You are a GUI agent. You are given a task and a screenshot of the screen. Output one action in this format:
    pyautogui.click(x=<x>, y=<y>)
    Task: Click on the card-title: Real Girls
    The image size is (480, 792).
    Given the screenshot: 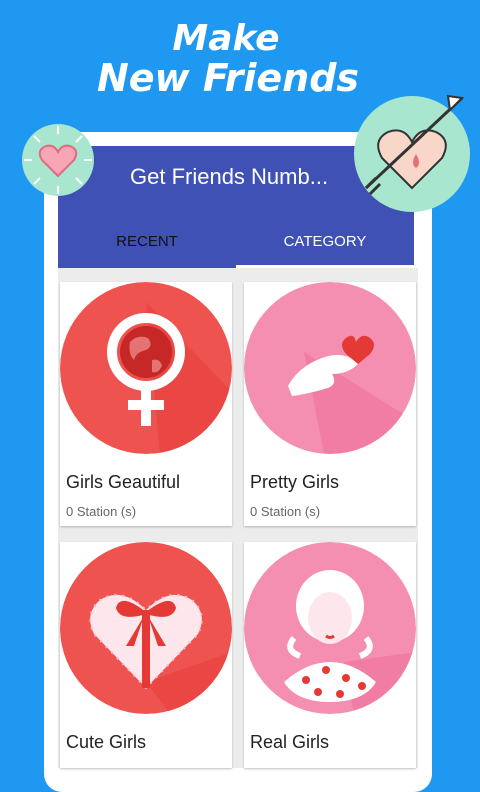 What is the action you would take?
    pyautogui.click(x=290, y=742)
    